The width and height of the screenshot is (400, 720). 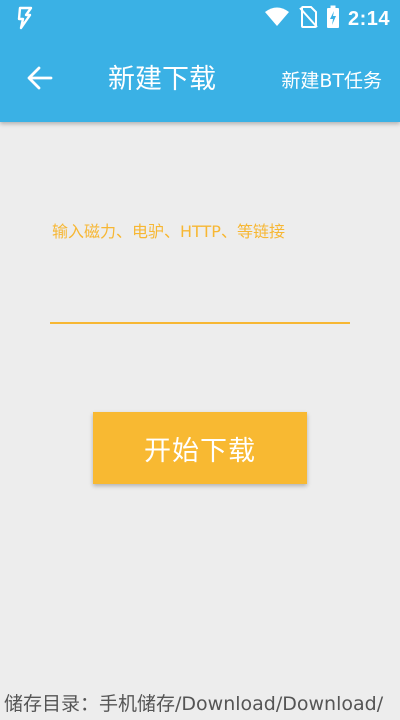 I want to click on page-title: 新建下载, so click(x=162, y=79).